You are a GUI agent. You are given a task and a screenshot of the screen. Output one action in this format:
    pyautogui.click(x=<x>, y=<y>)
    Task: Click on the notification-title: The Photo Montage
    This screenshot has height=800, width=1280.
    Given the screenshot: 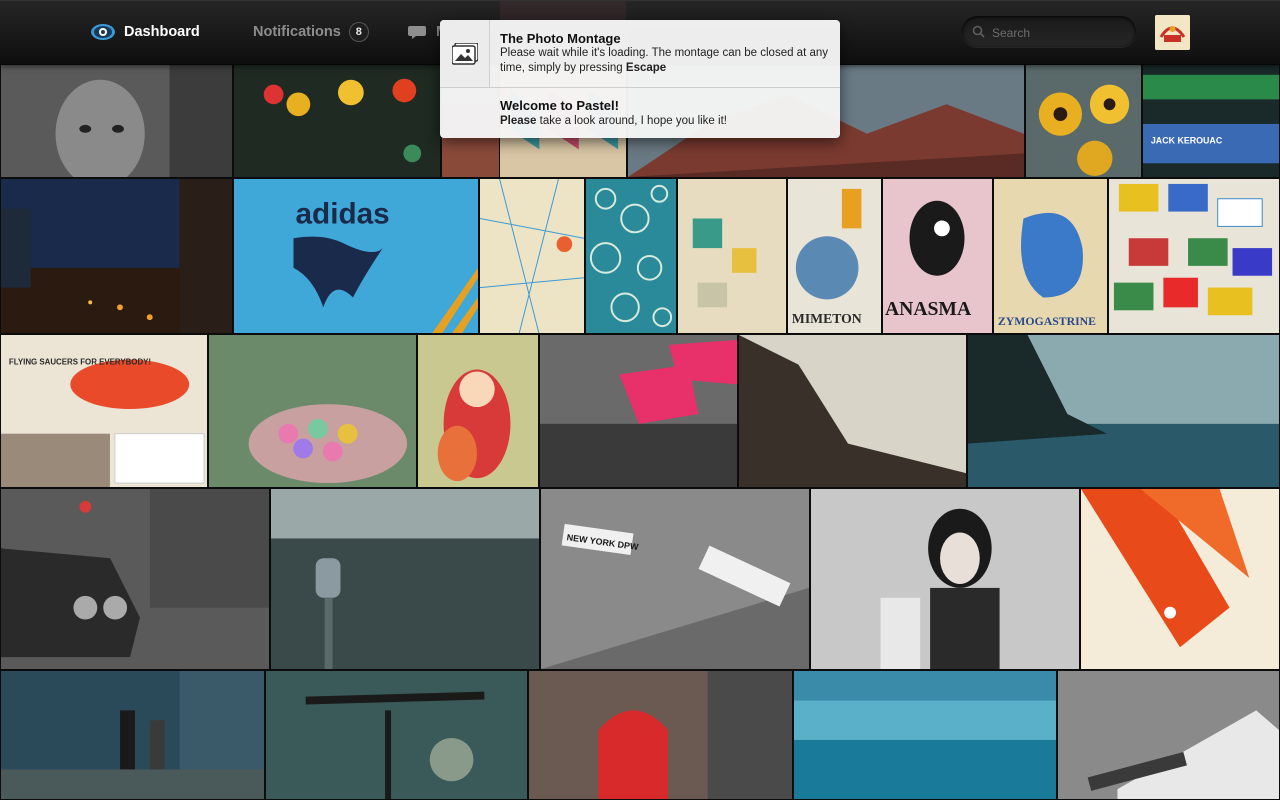 What is the action you would take?
    pyautogui.click(x=560, y=38)
    